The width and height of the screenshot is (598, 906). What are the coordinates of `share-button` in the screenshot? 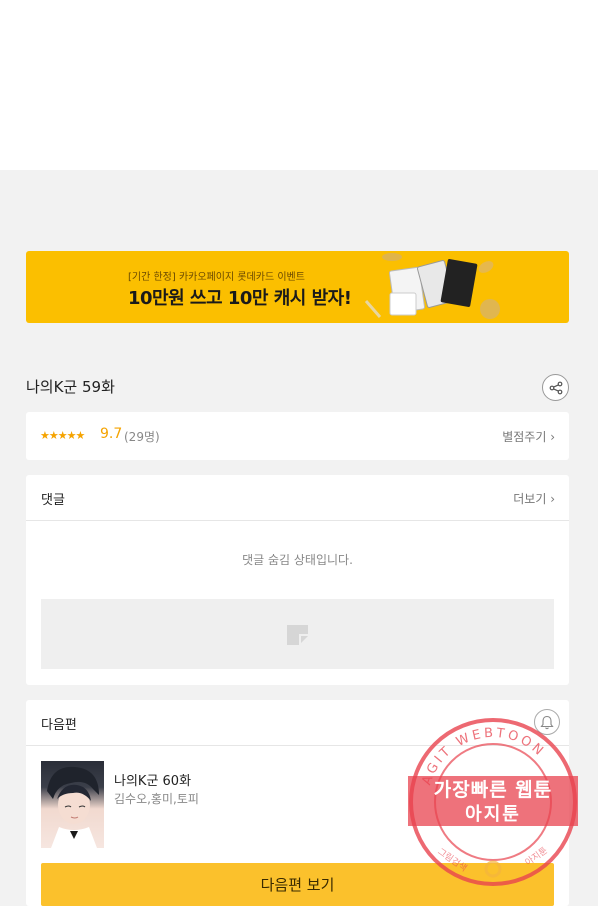 It's located at (555, 387).